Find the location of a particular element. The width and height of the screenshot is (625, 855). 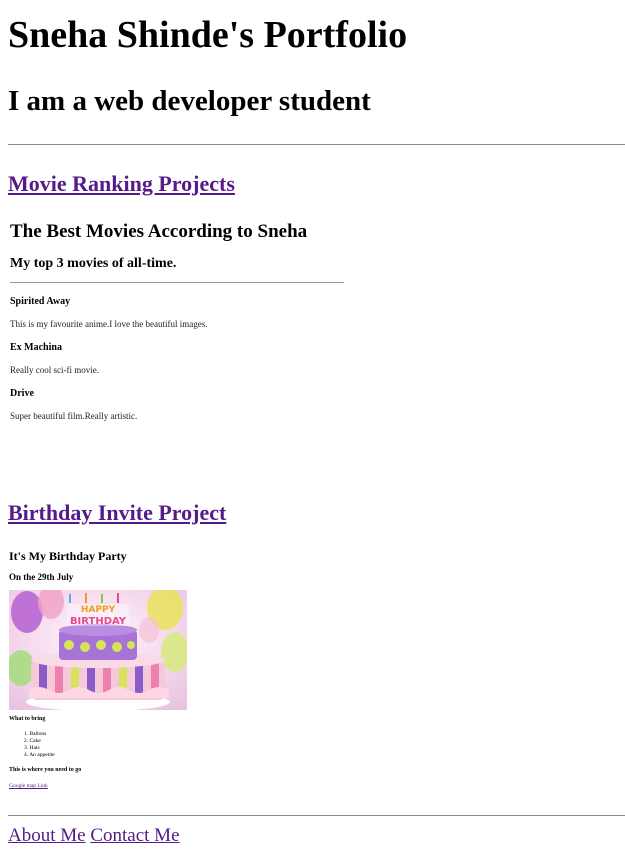

svg-text: HAPPY is located at coordinates (98, 610).